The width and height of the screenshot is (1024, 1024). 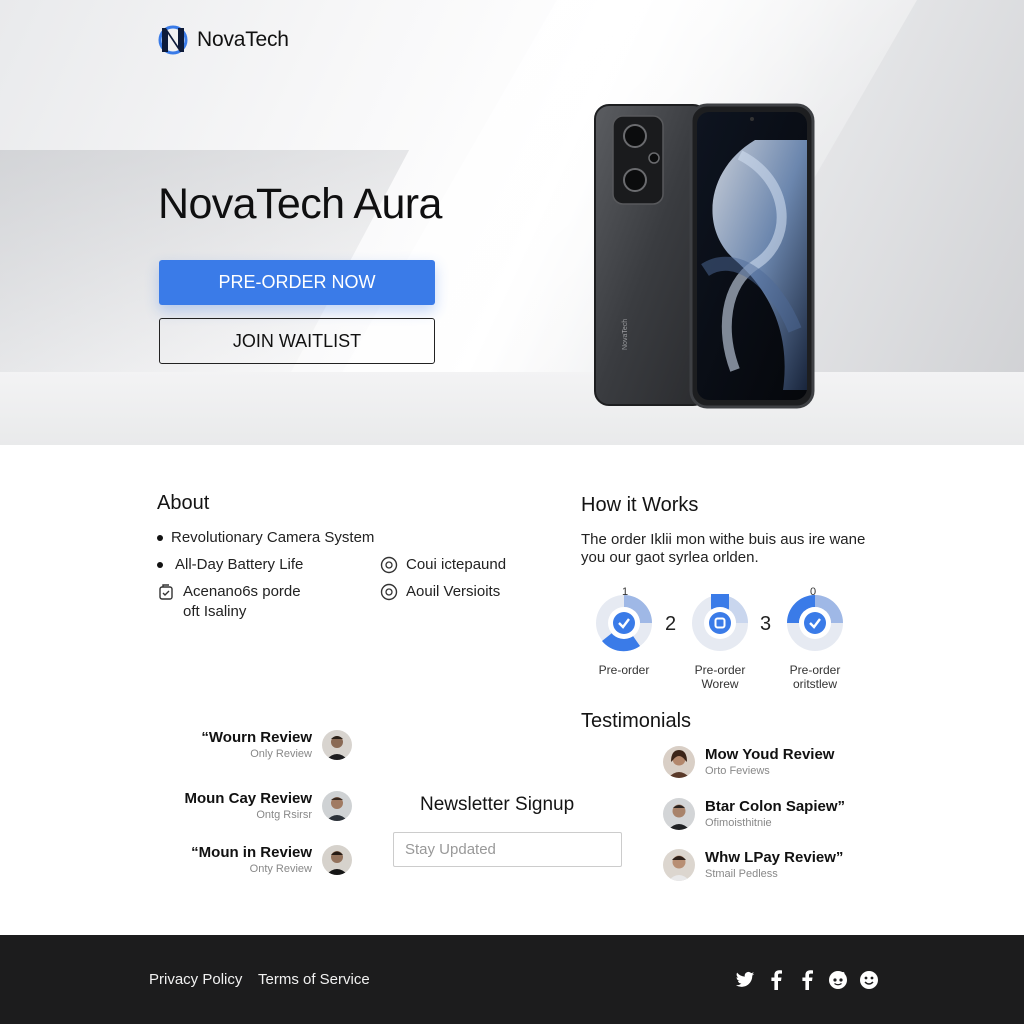 I want to click on review-item: “Wourn Review Only Review, so click(x=266, y=745).